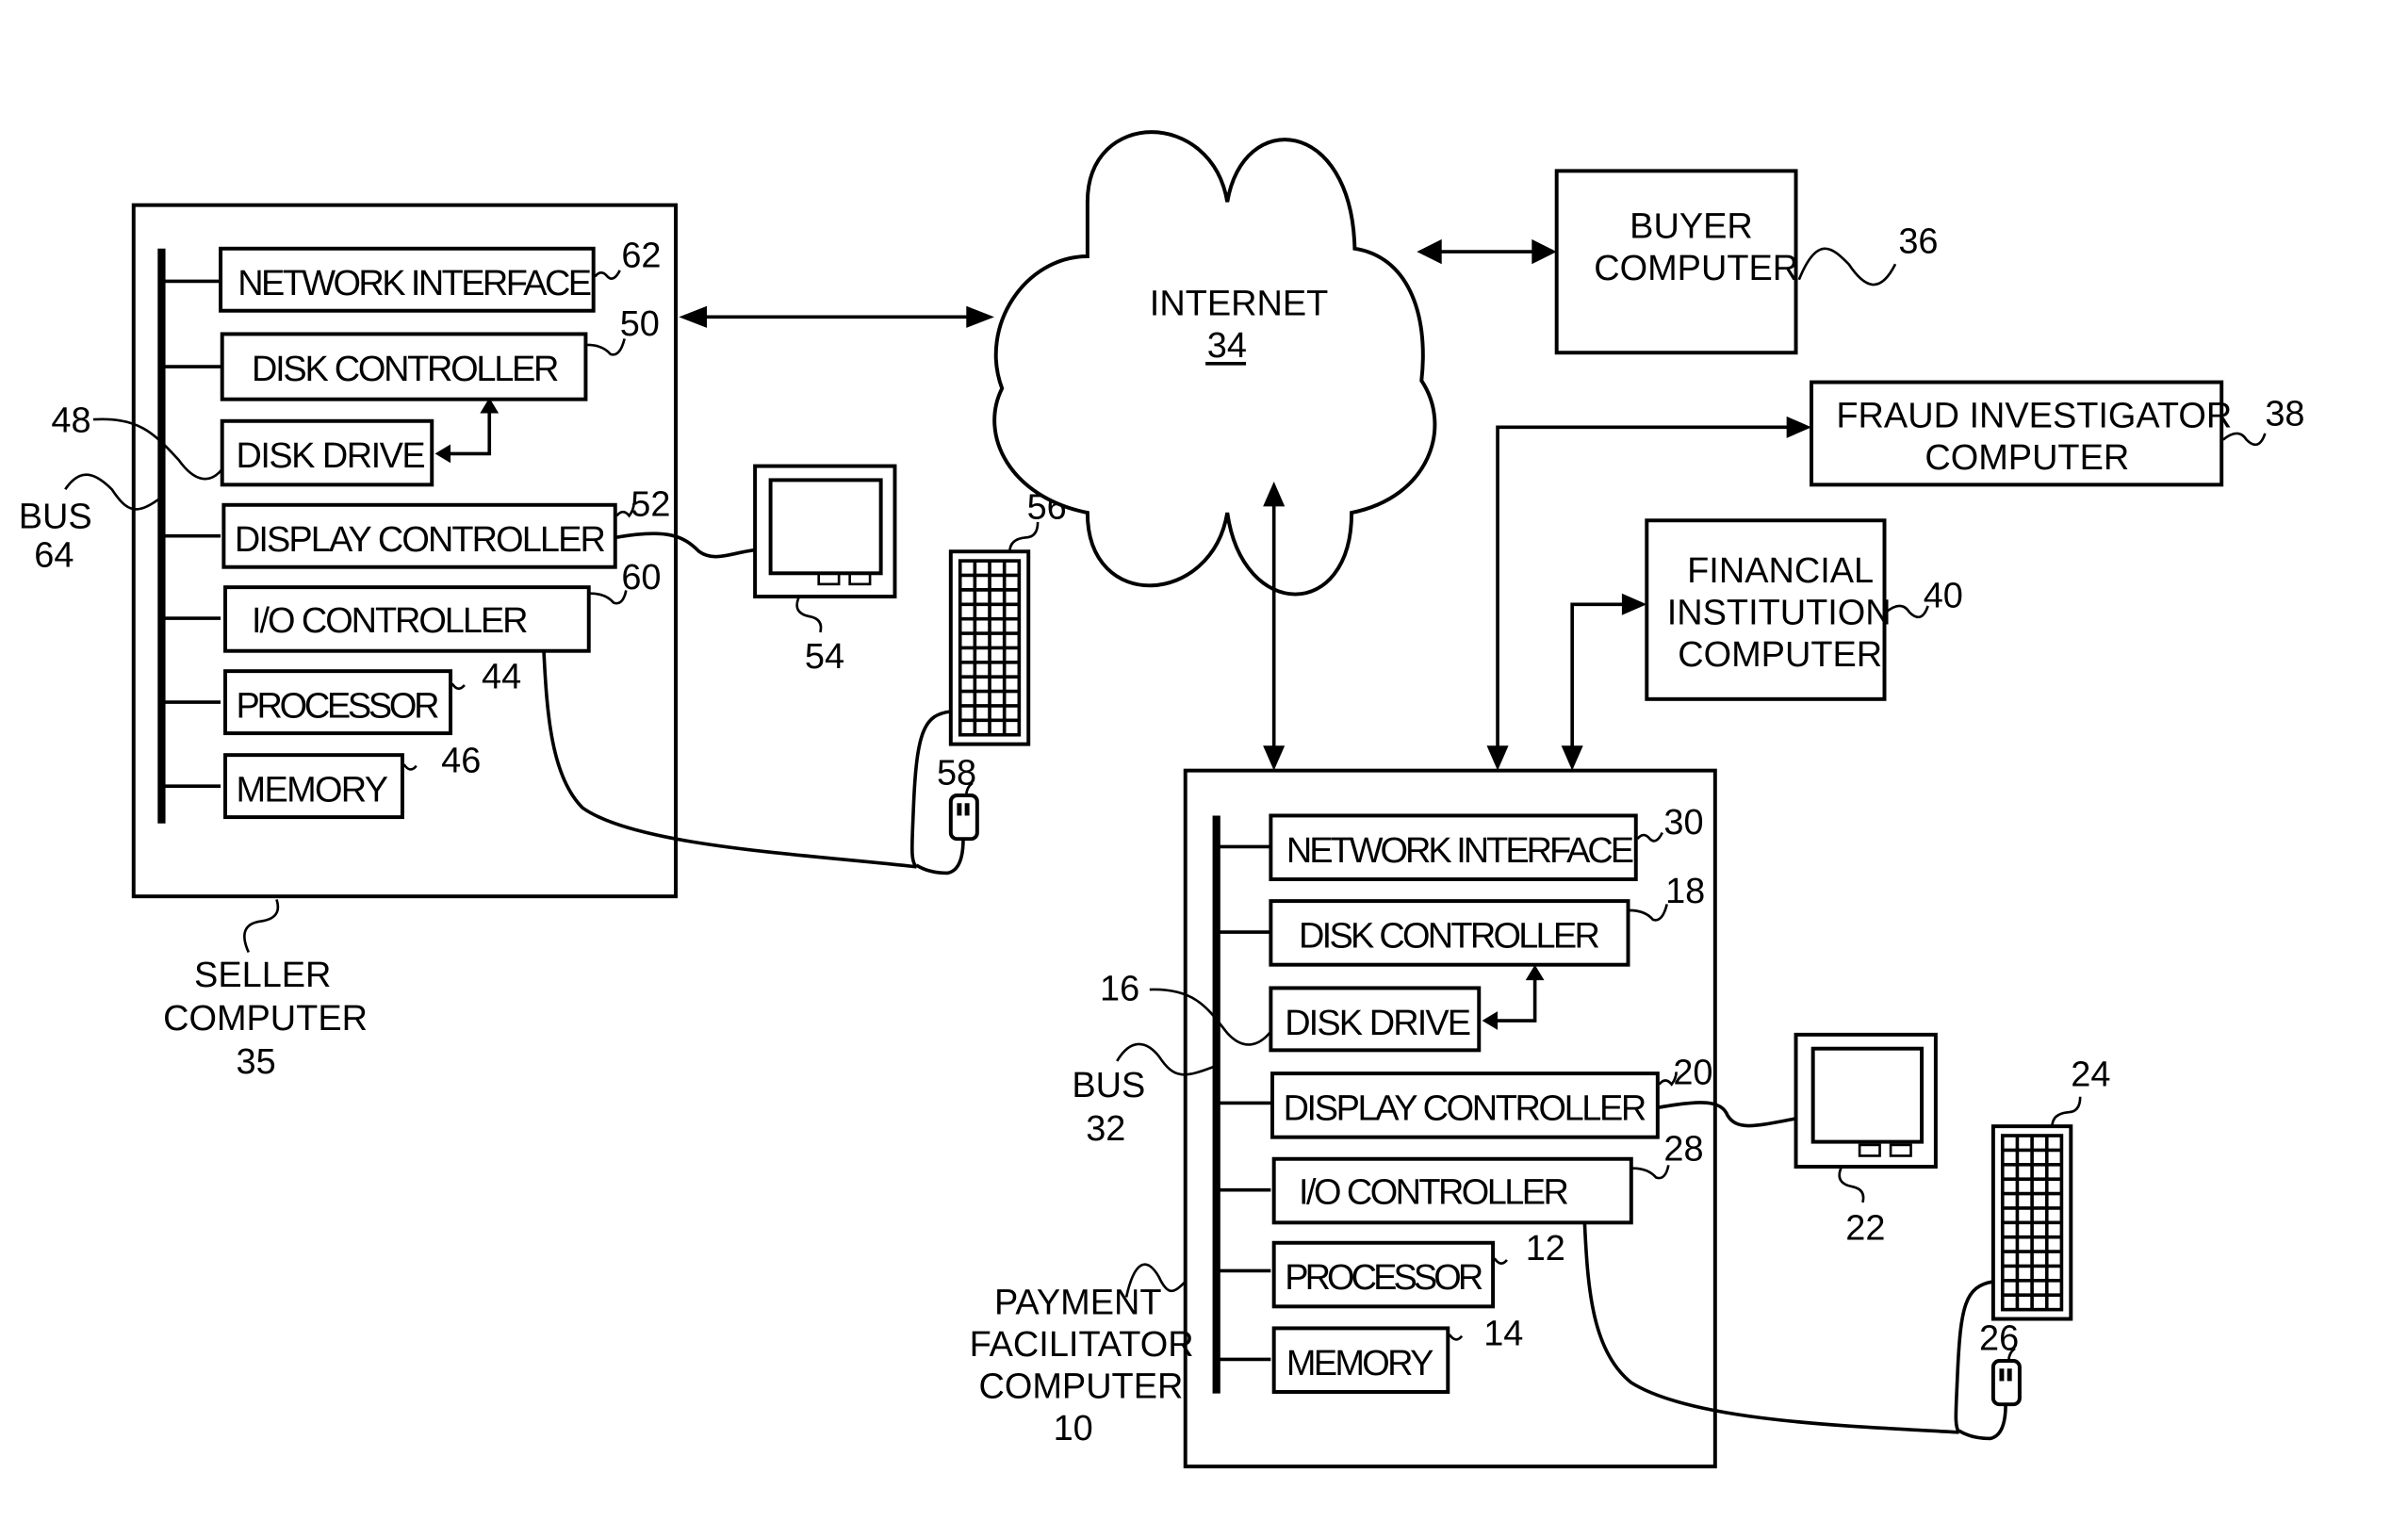  Describe the element at coordinates (651, 504) in the screenshot. I see `svg-text: 52` at that location.